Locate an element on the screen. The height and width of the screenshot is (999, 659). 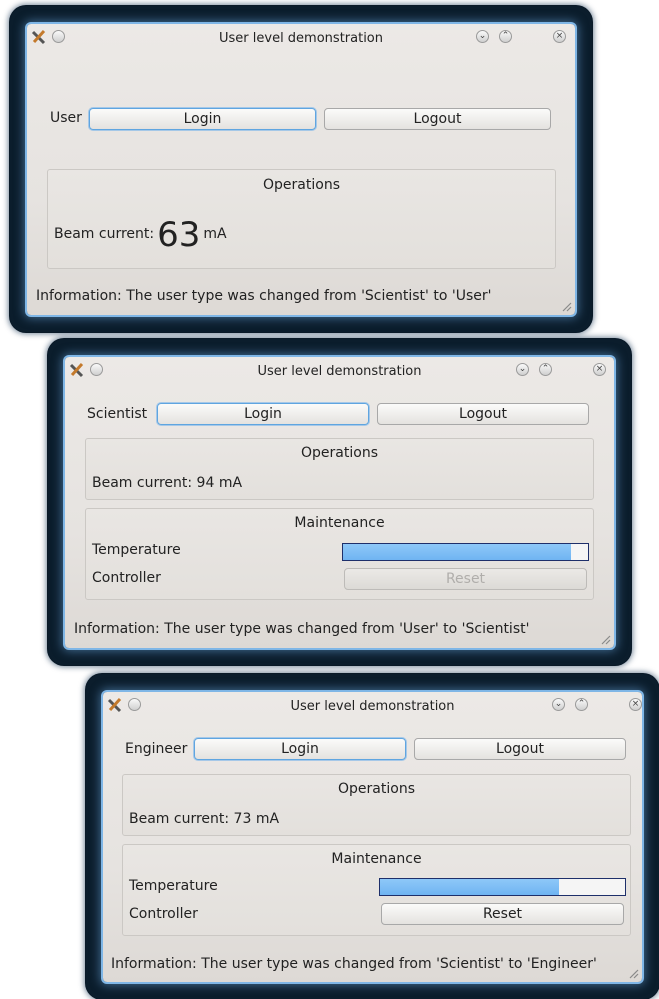
user-type-label: Engineer is located at coordinates (156, 749).